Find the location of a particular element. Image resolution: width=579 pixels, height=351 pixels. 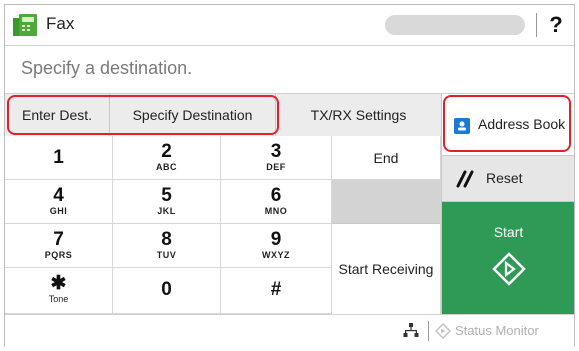

key-2: 2 ABC is located at coordinates (167, 158).